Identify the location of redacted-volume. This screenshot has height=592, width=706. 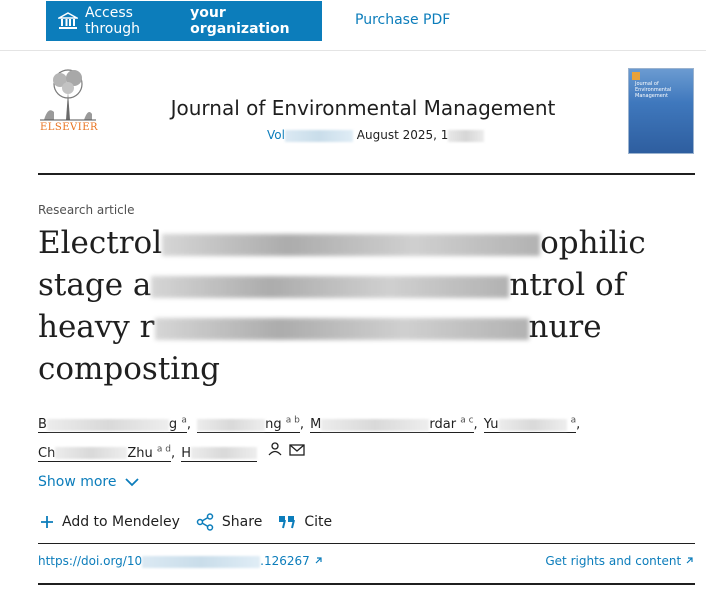
(318, 135).